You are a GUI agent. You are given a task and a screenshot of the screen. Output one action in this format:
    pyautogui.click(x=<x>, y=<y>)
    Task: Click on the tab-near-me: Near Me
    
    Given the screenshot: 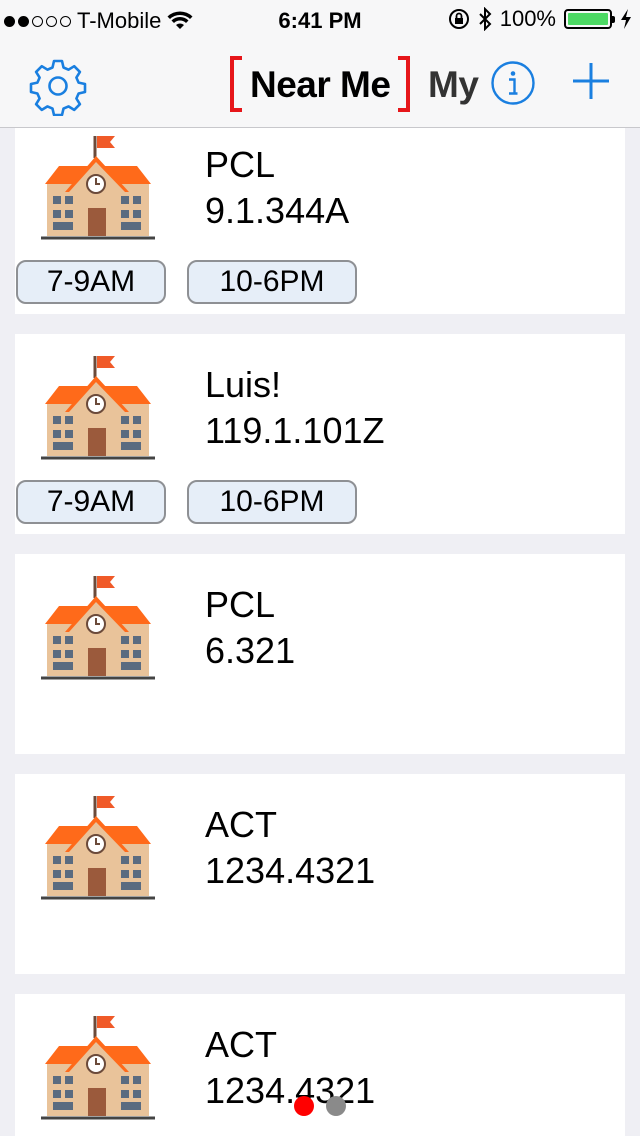 What is the action you would take?
    pyautogui.click(x=320, y=84)
    